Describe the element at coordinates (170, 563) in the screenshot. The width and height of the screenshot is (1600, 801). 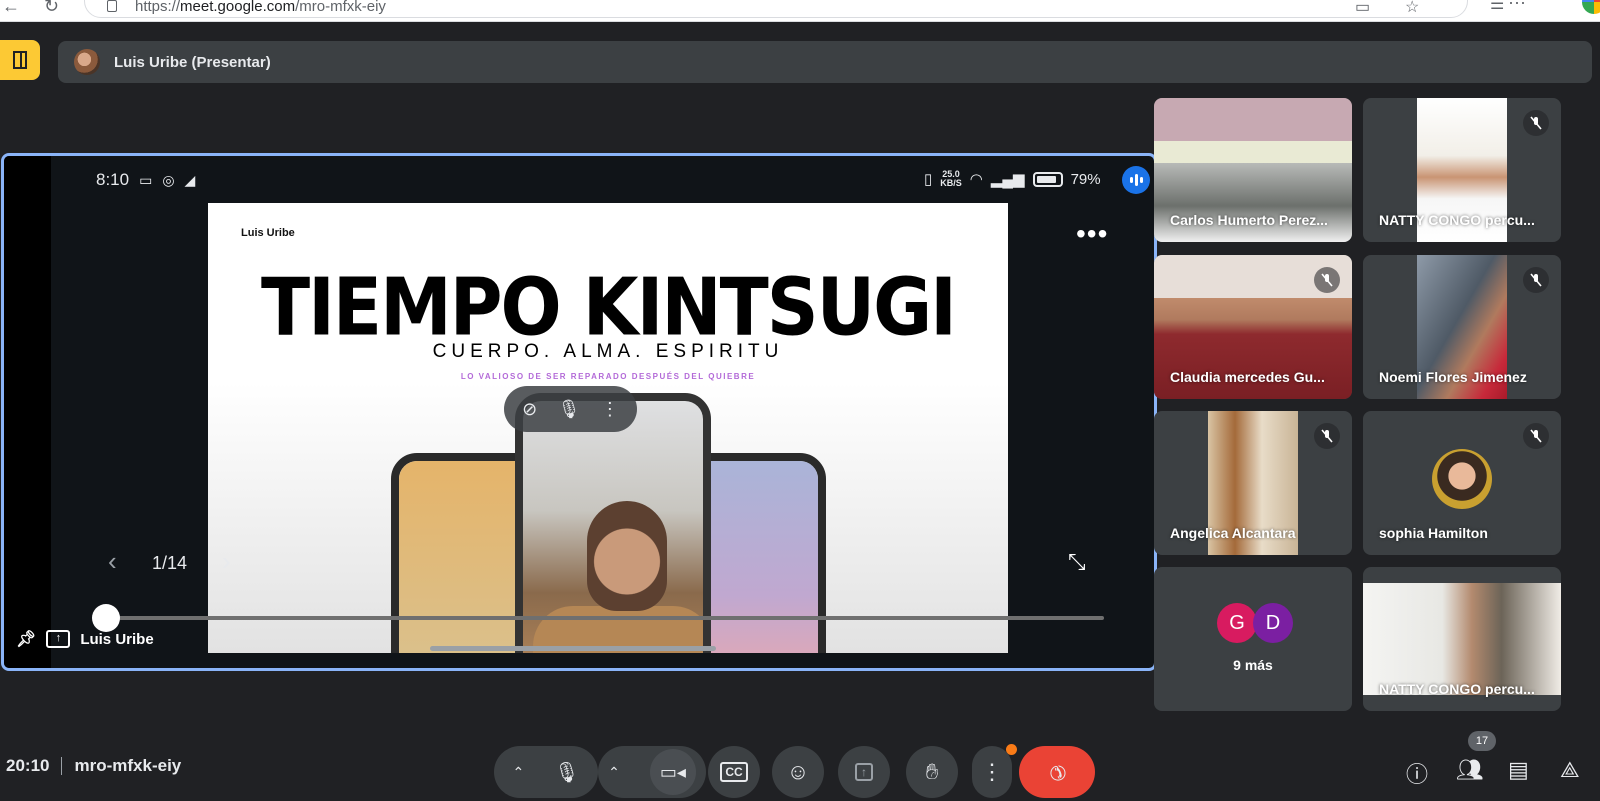
I see `slide-page-indicator: 1/14` at that location.